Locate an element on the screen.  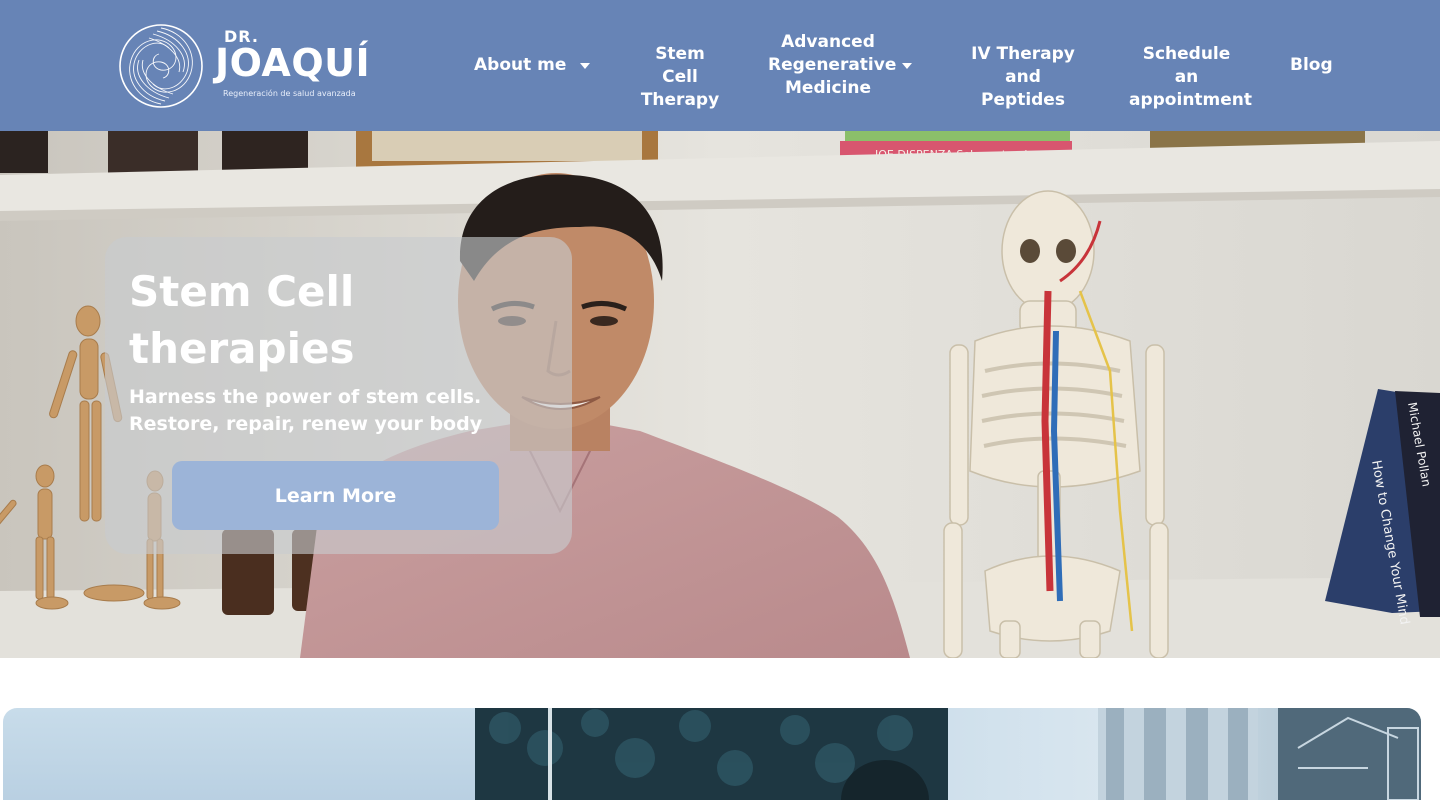
learn-more-button: Learn More is located at coordinates (335, 495).